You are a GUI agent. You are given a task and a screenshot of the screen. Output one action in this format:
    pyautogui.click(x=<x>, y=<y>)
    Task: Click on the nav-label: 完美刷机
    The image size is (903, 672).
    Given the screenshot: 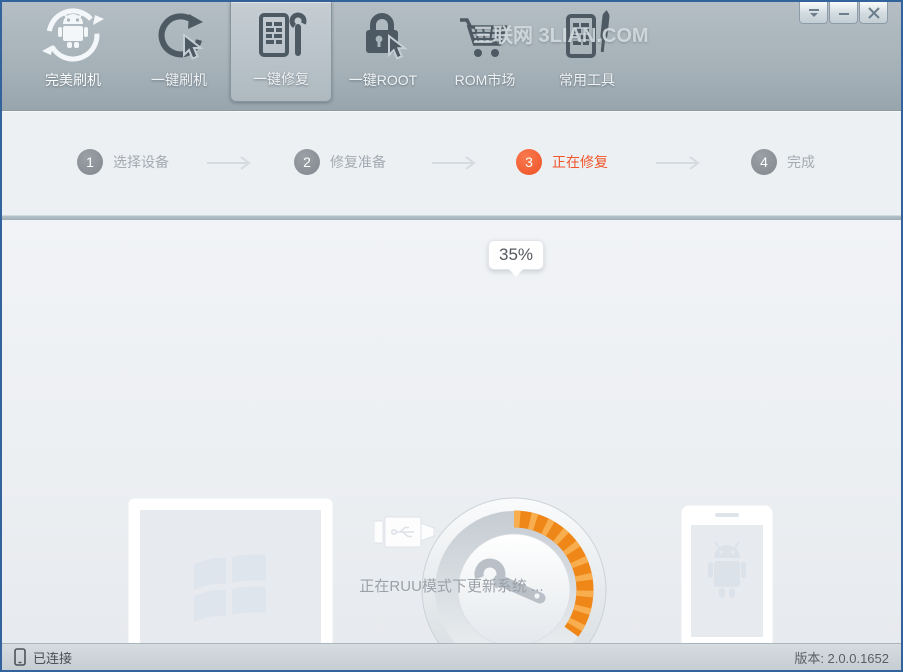 What is the action you would take?
    pyautogui.click(x=73, y=80)
    